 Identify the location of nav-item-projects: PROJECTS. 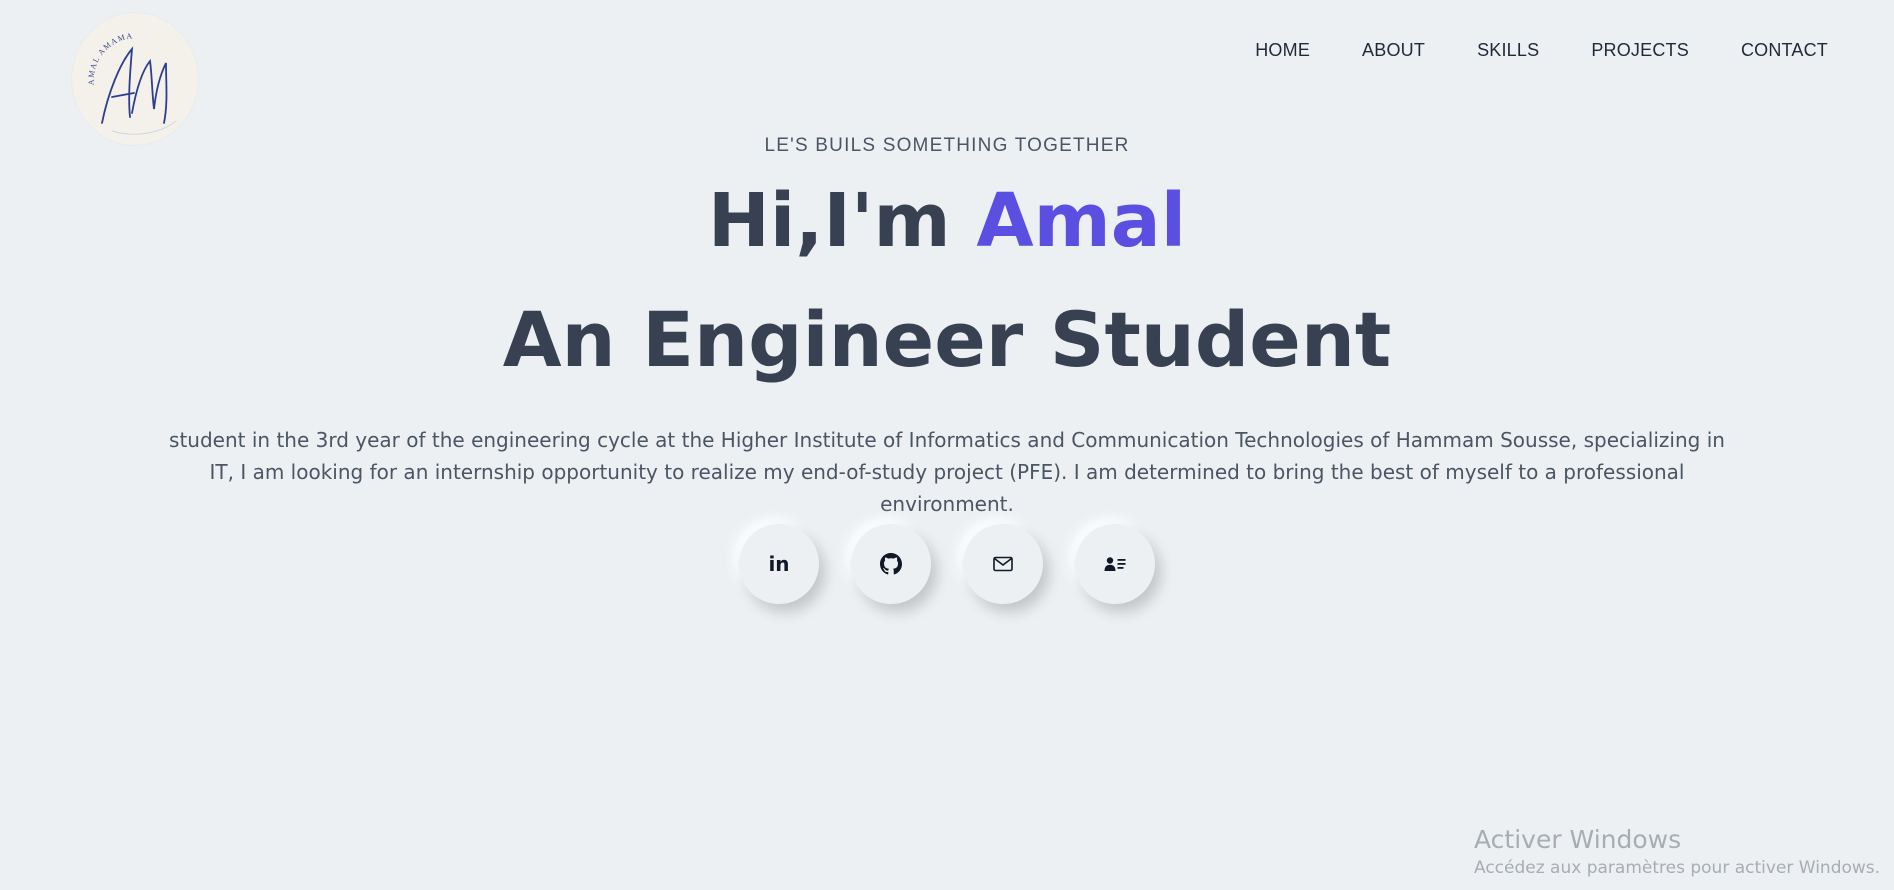
(1640, 50).